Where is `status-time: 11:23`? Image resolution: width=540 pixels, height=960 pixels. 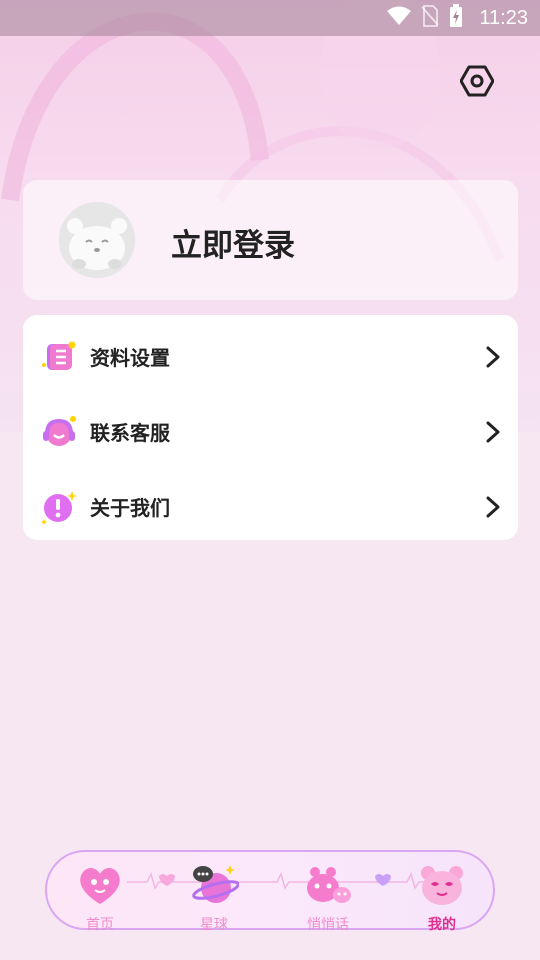 status-time: 11:23 is located at coordinates (503, 17).